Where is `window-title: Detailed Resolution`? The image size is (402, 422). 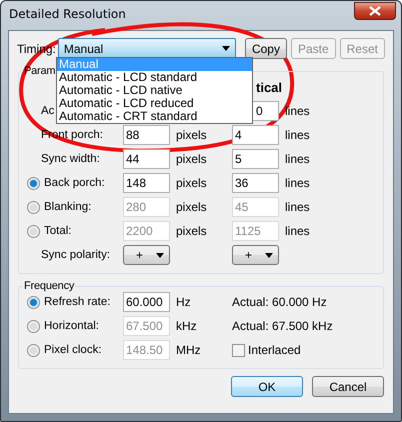 window-title: Detailed Resolution is located at coordinates (67, 14).